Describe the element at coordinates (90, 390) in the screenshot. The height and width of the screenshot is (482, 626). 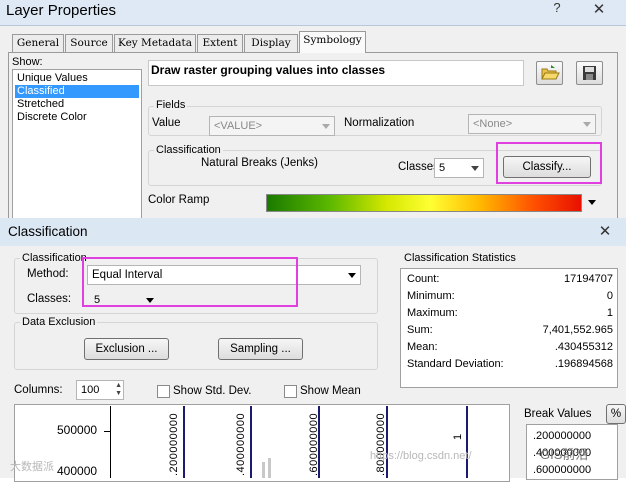
I see `columns-value: 100` at that location.